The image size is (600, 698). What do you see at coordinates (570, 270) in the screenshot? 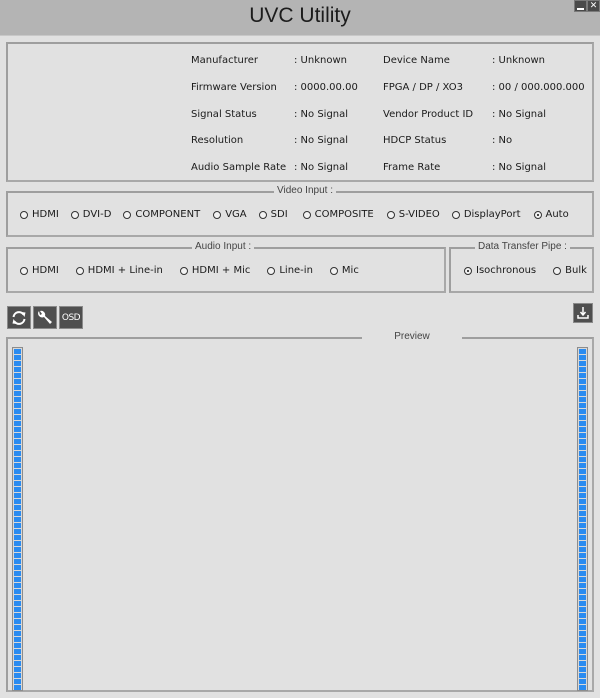
I see `pipe-radio-bulk: Bulk` at bounding box center [570, 270].